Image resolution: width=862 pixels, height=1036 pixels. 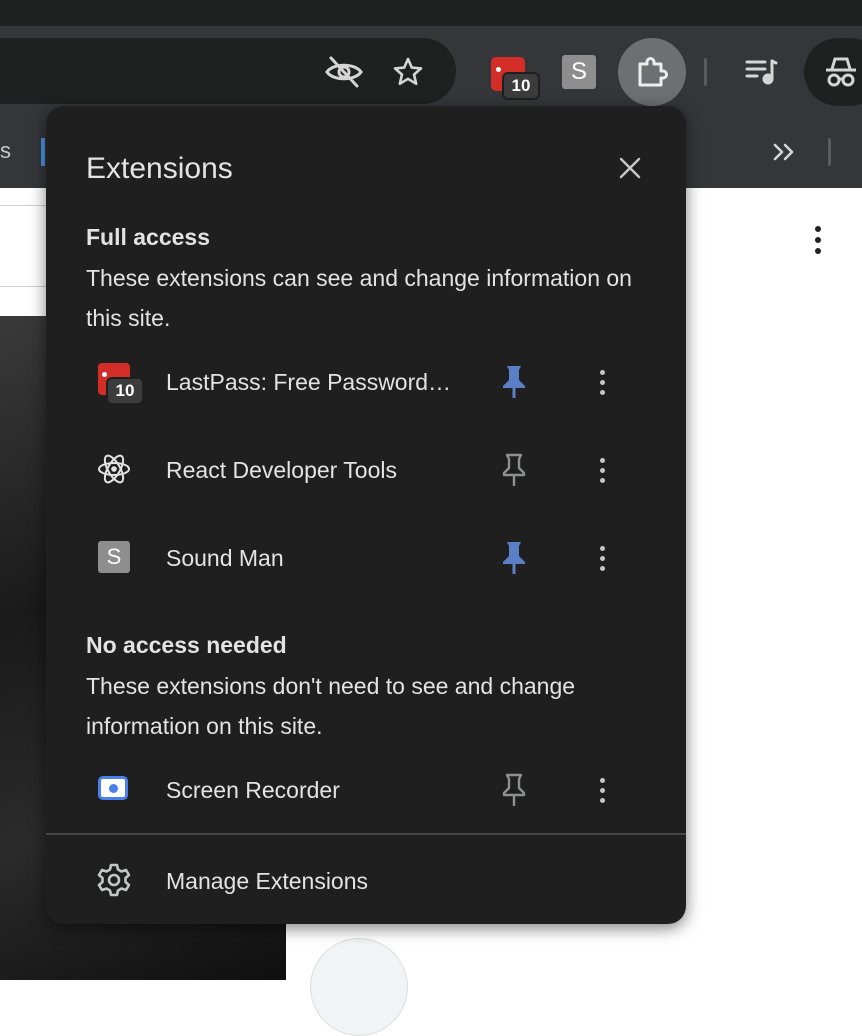 I want to click on screen-recorder-icon, so click(x=114, y=789).